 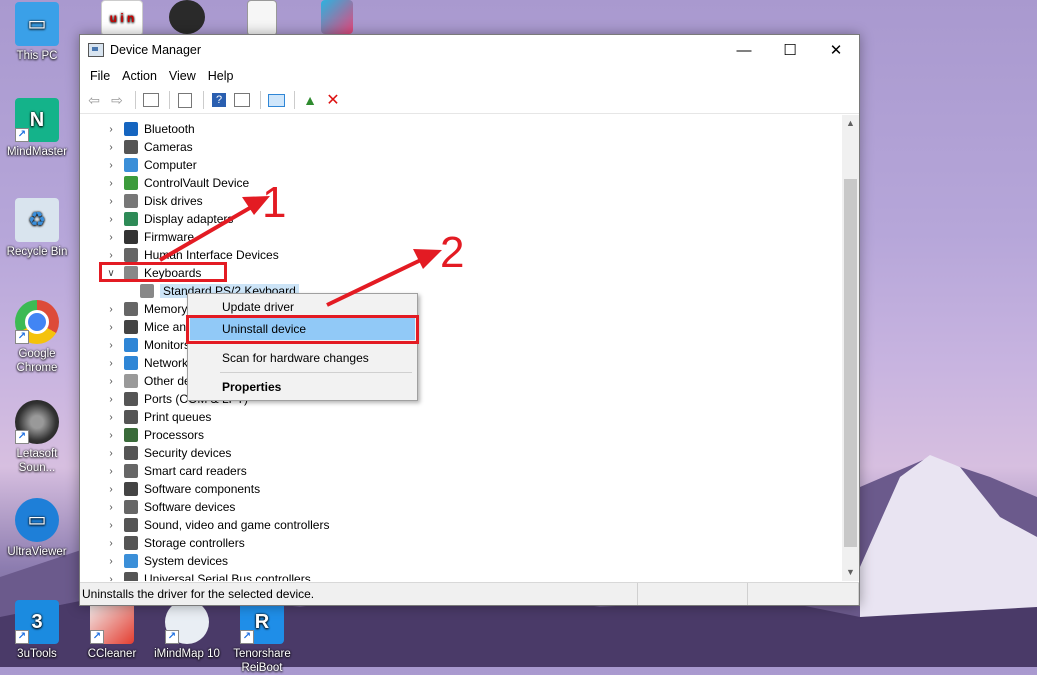 What do you see at coordinates (311, 242) in the screenshot?
I see `annotation-arrows: 1 2` at bounding box center [311, 242].